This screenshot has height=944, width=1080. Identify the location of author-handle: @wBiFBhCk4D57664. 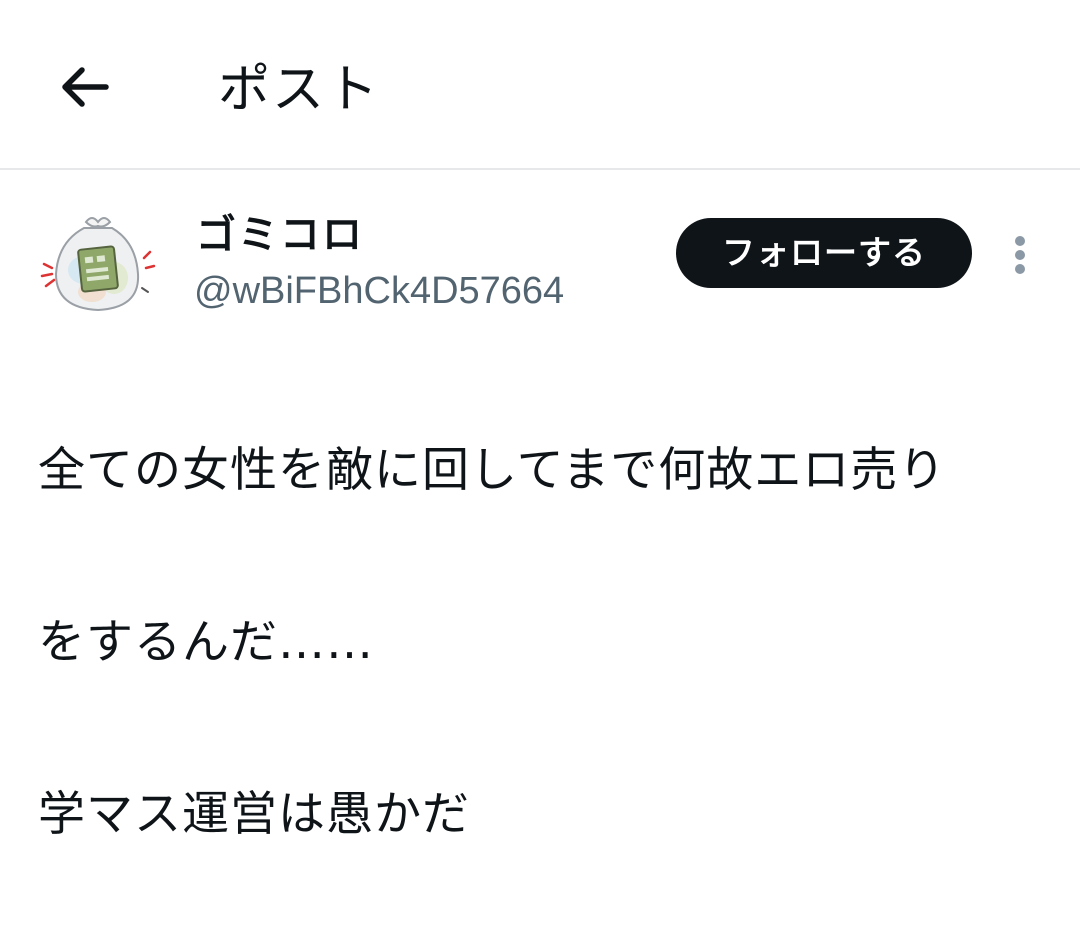
(379, 291).